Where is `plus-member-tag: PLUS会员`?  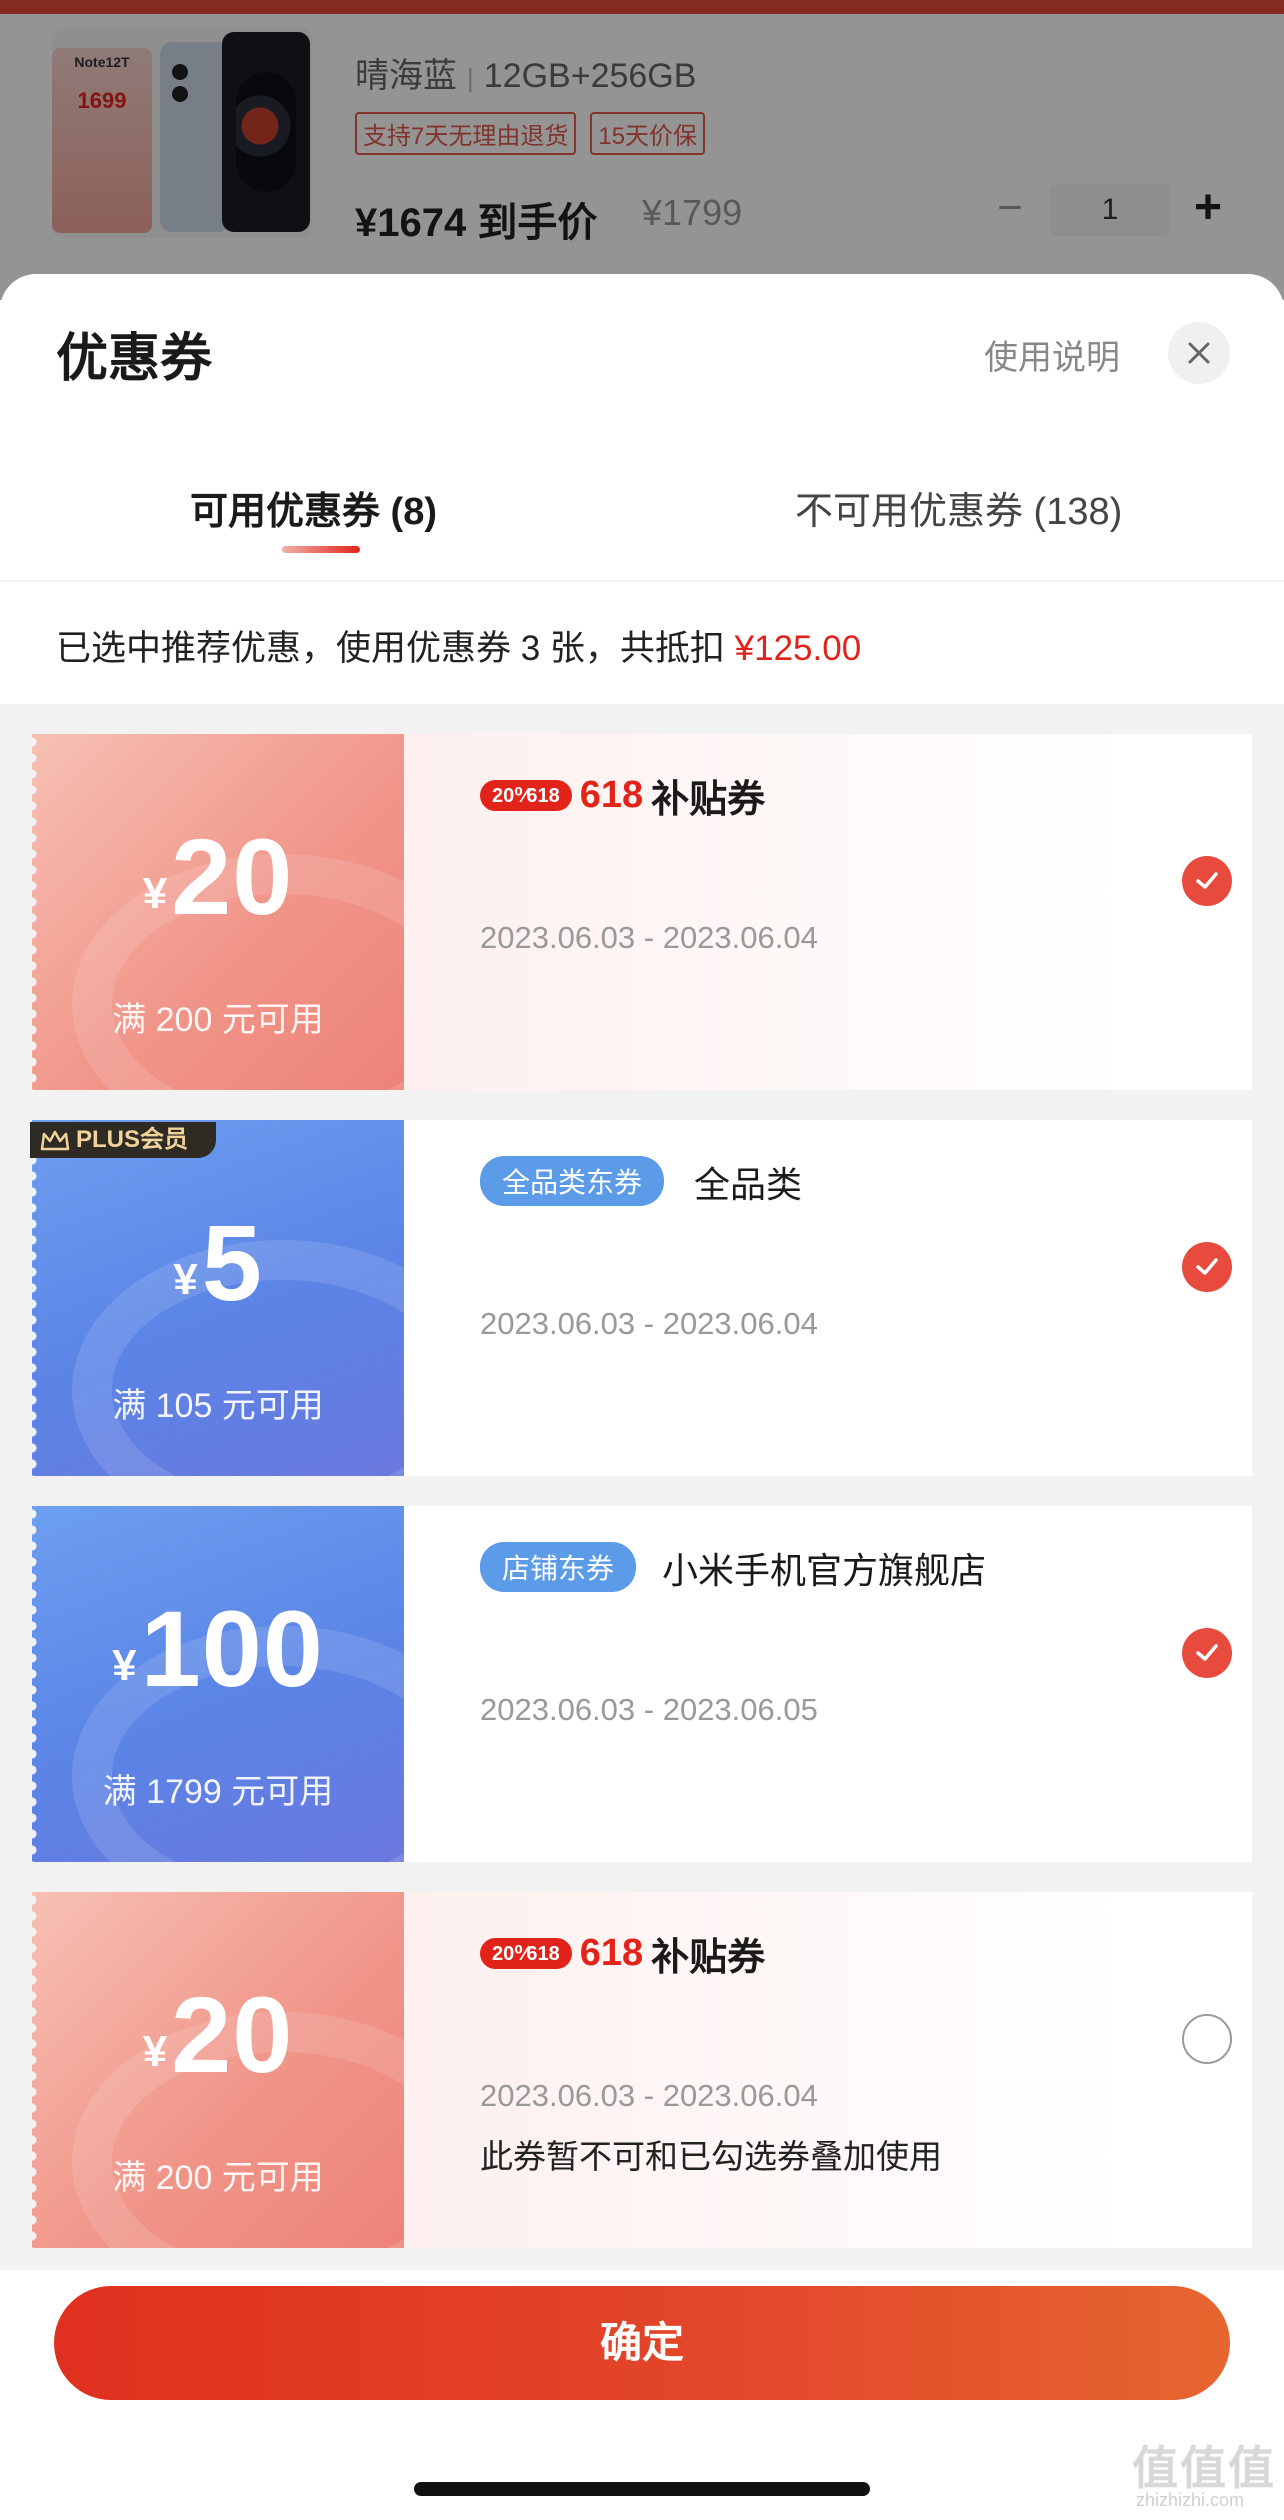 plus-member-tag: PLUS会员 is located at coordinates (123, 1140).